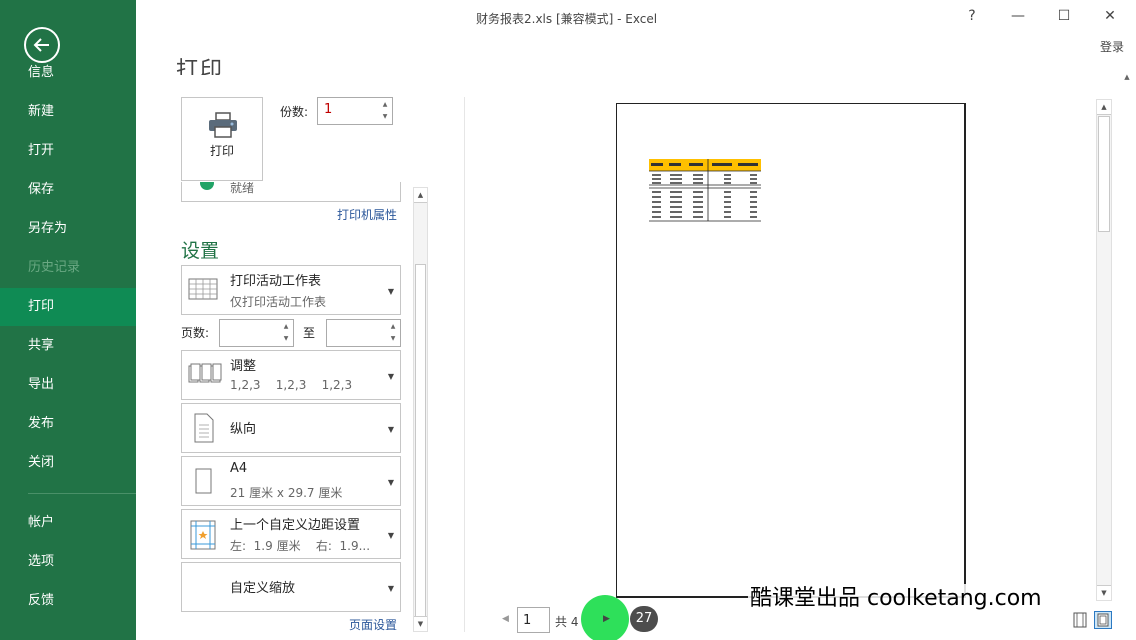 The height and width of the screenshot is (640, 1136). I want to click on print-scope-dropdown: 打印活动工作表 仅打印活动工作表 ▼, so click(291, 290).